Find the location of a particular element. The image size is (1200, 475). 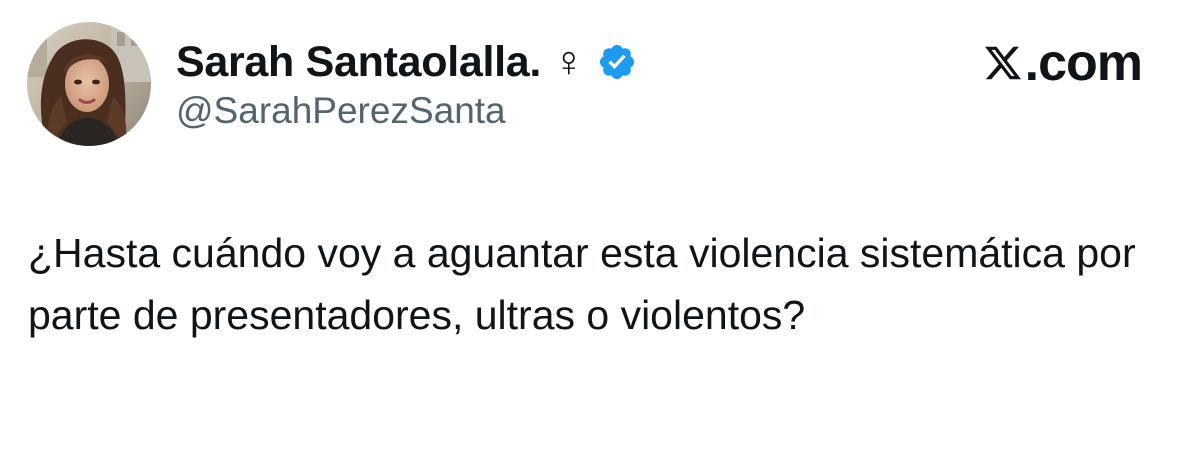

profile-photo-icon is located at coordinates (89, 84).